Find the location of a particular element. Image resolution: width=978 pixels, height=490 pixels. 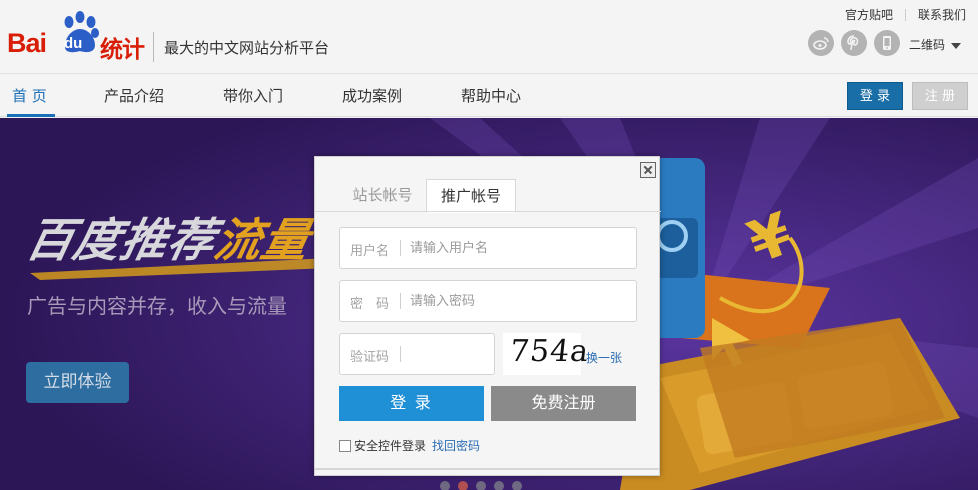

slogan: 最大的中文网站分析平台 is located at coordinates (247, 48).